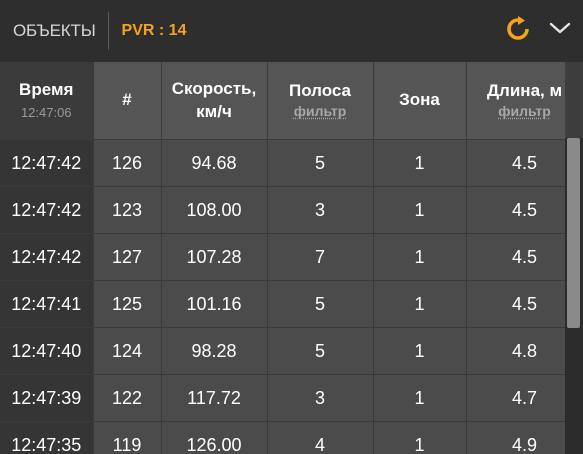  I want to click on column-header-time-sub: 12:47:06, so click(46, 113).